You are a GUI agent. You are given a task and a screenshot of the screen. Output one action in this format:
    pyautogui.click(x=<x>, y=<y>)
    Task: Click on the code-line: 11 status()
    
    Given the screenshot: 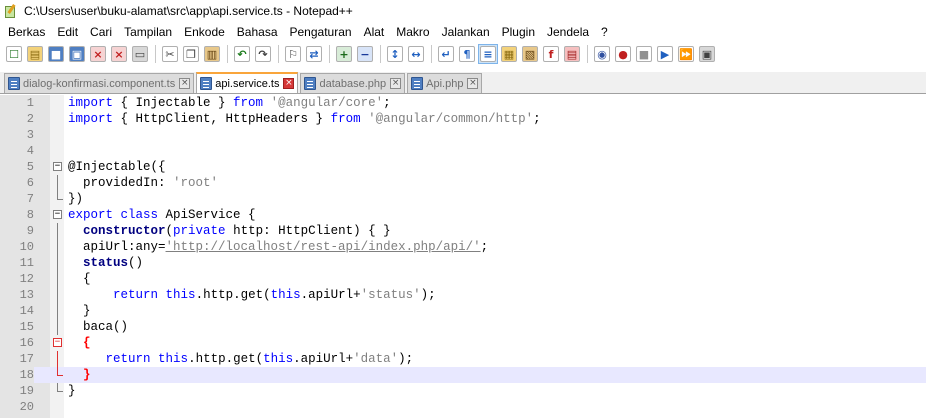 What is the action you would take?
    pyautogui.click(x=463, y=263)
    